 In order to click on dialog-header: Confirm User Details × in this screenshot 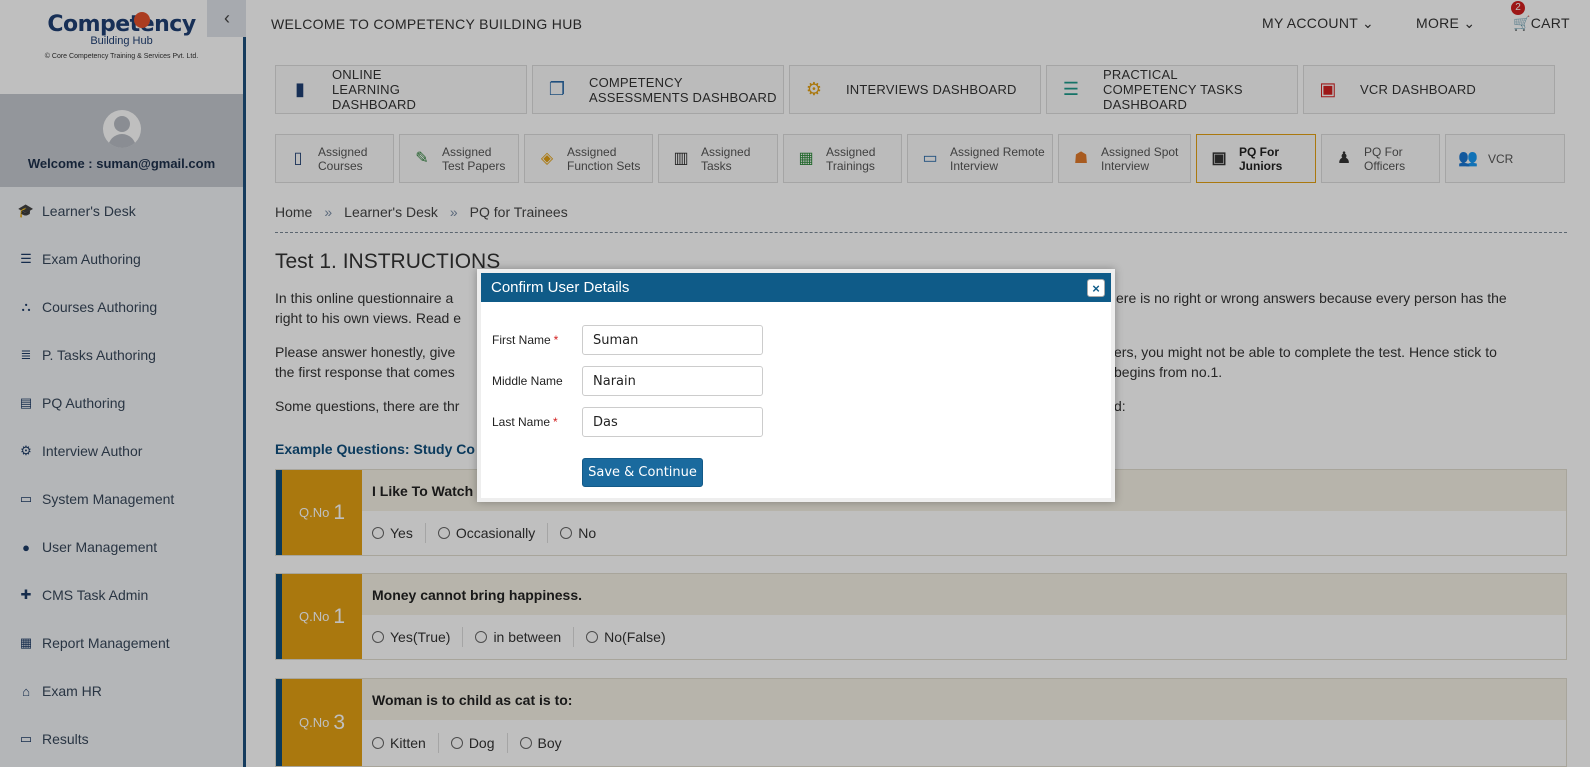, I will do `click(796, 287)`.